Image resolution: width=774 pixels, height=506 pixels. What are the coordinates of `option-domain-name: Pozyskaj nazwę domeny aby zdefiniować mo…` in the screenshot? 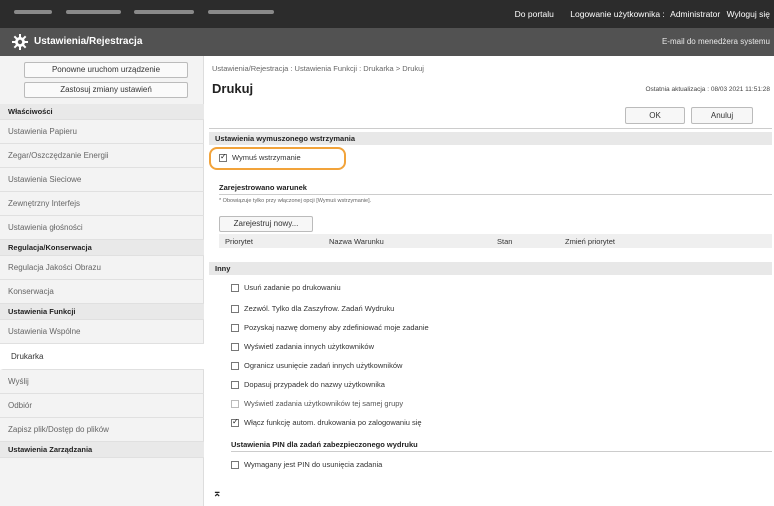 It's located at (330, 327).